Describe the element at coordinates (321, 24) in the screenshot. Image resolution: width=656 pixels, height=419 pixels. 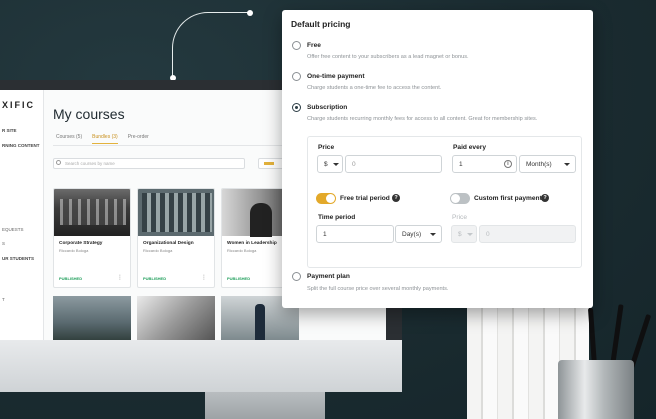
I see `panel-title: Default pricing` at that location.